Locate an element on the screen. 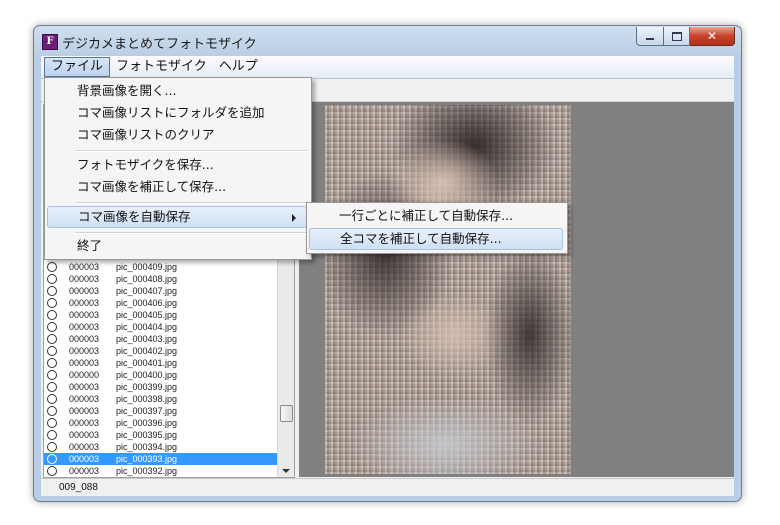 Image resolution: width=780 pixels, height=525 pixels. maximize-button is located at coordinates (677, 36).